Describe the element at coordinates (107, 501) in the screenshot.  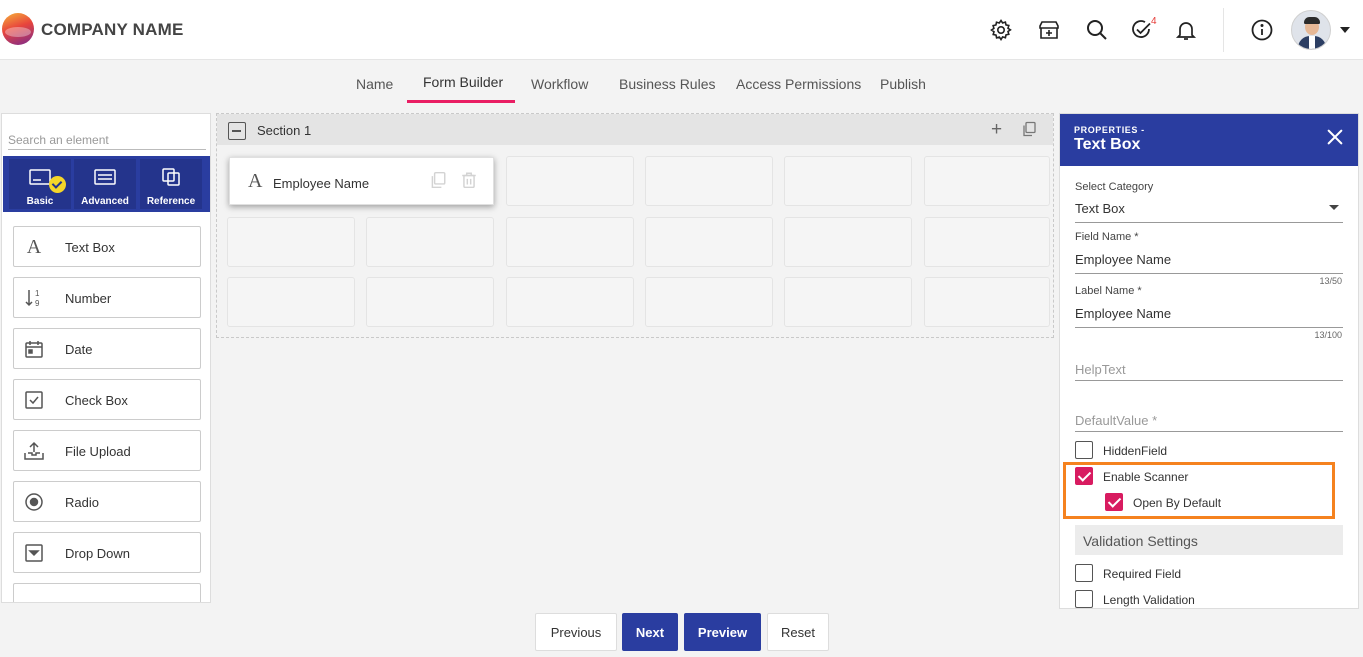
I see `element-radio: Radio` at that location.